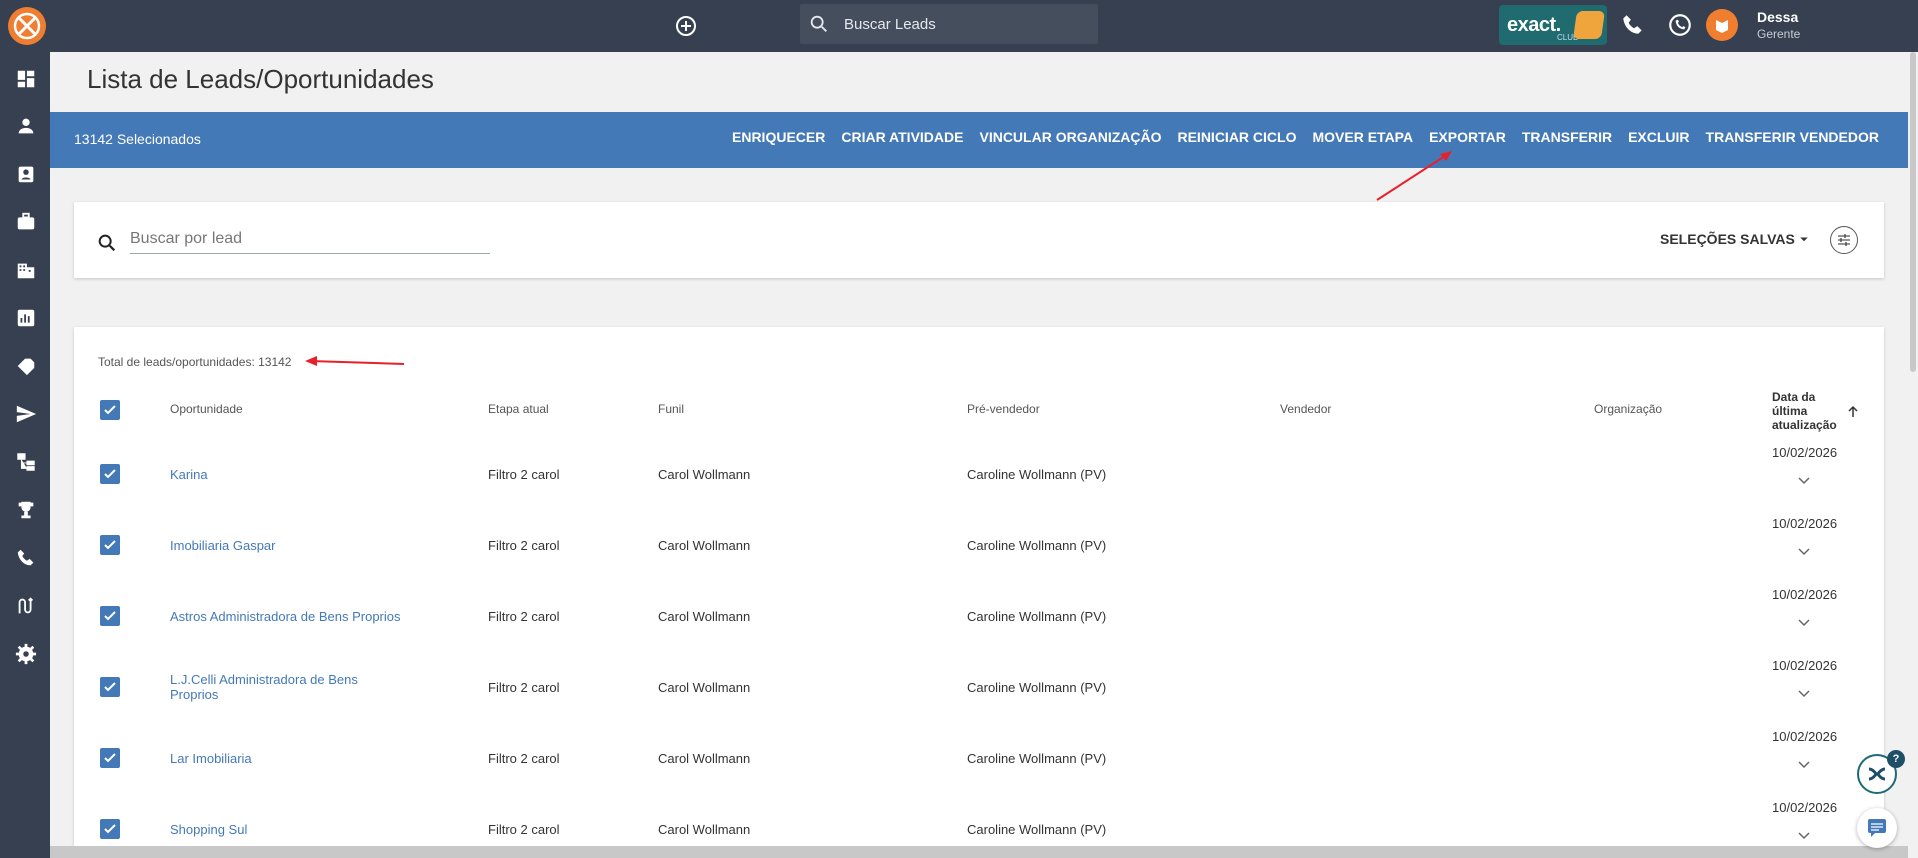  I want to click on lead-name-link: Shopping Sul, so click(295, 829).